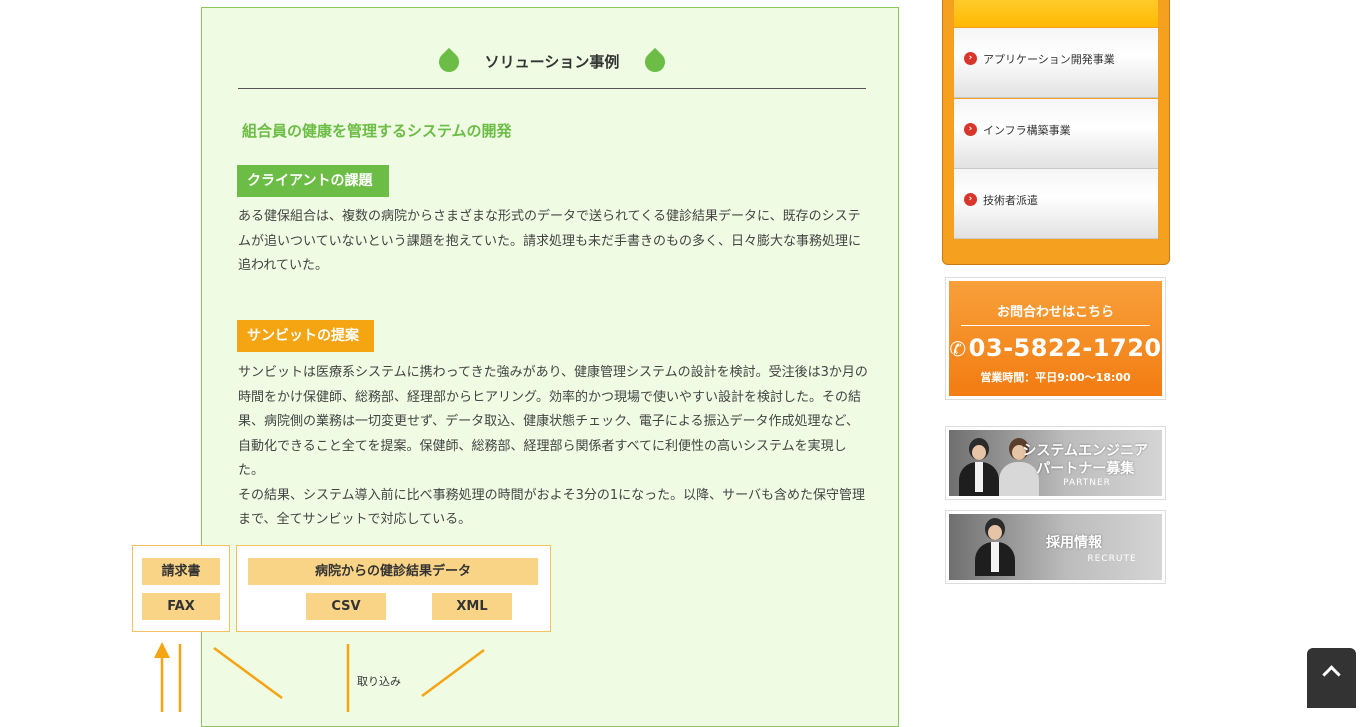  I want to click on sidebar-item-application-dev: › アプリケーション開発事業, so click(1056, 63).